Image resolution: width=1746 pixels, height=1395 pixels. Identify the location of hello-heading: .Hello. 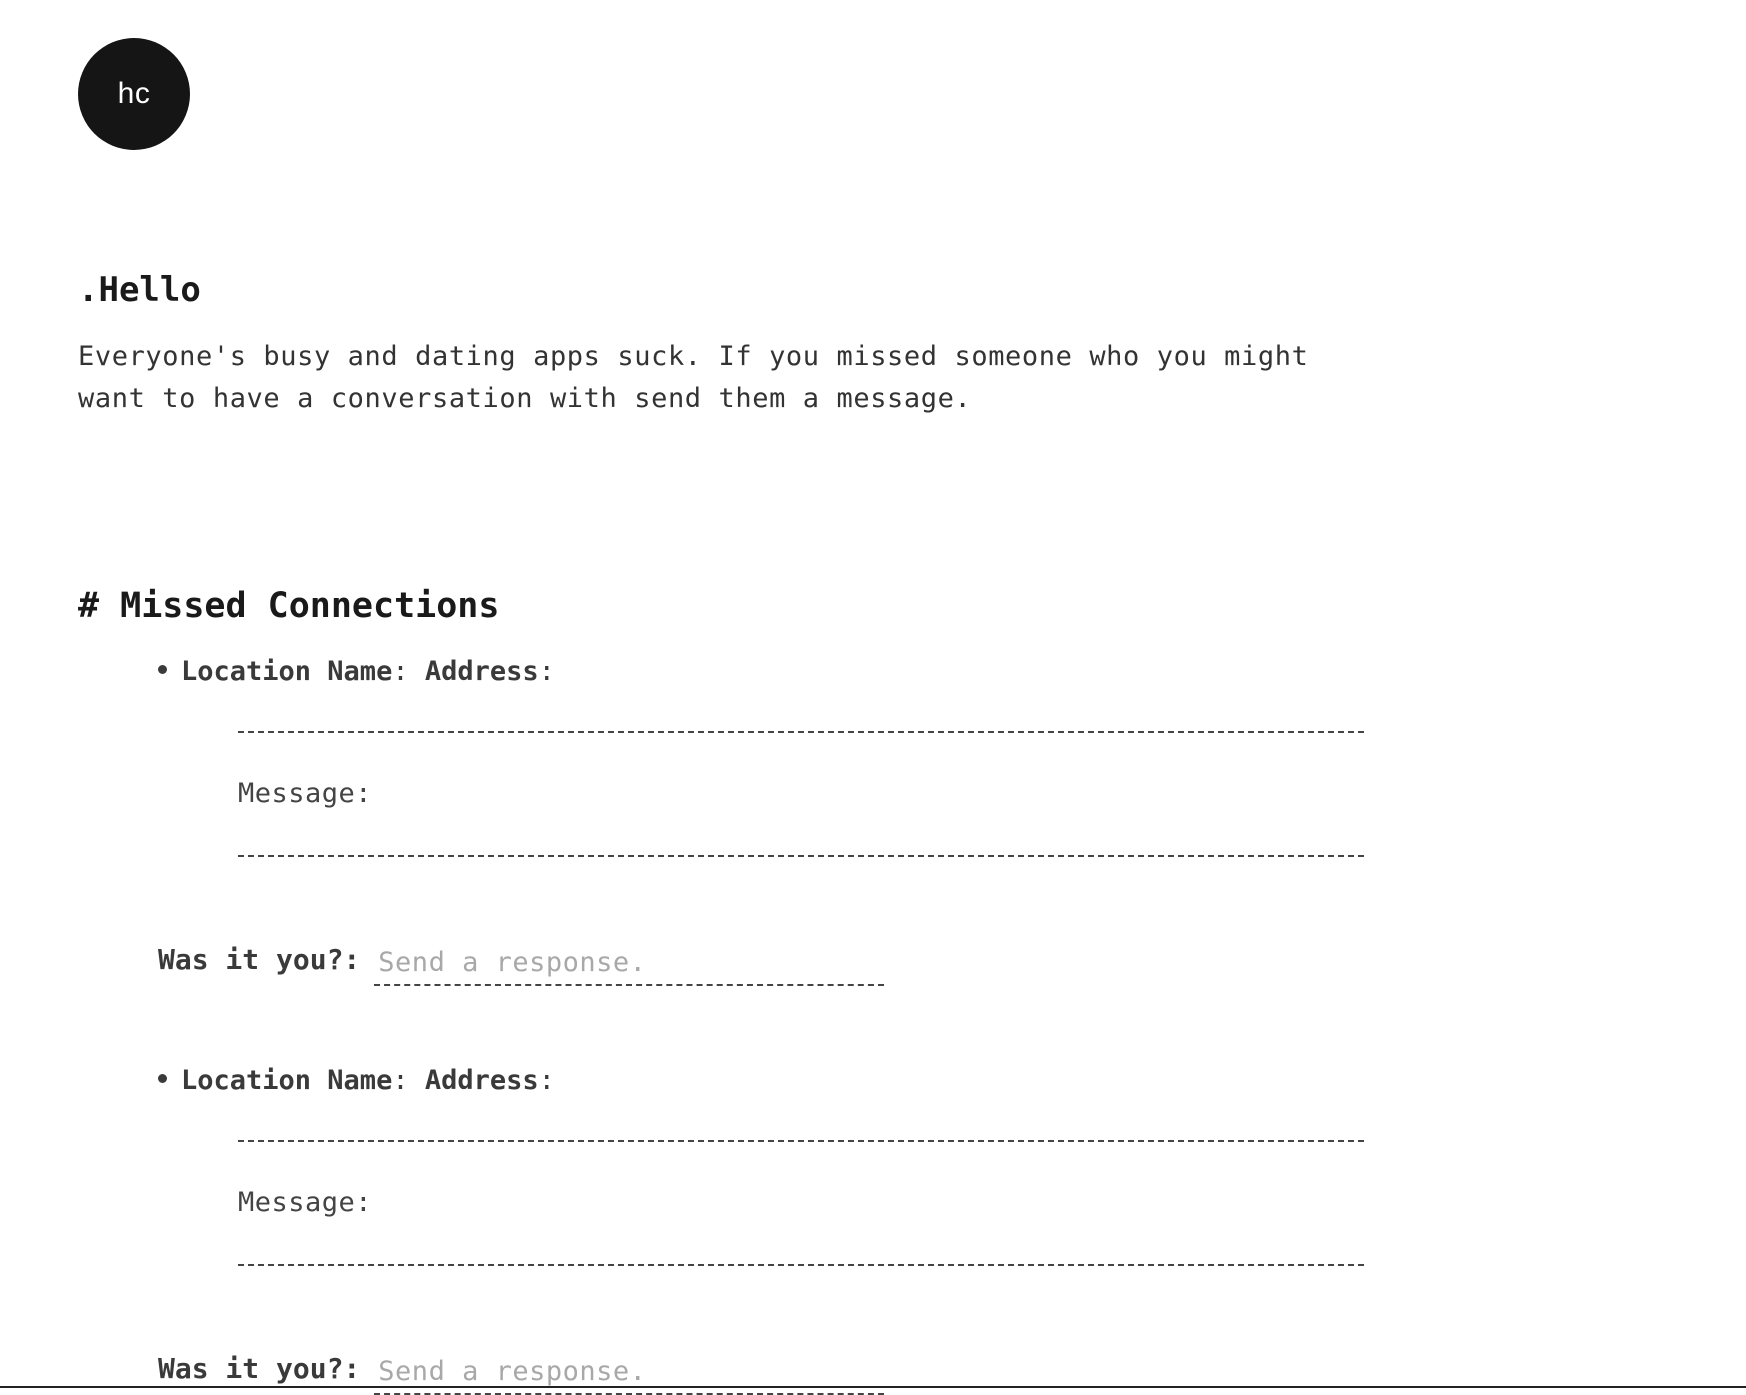
(139, 290).